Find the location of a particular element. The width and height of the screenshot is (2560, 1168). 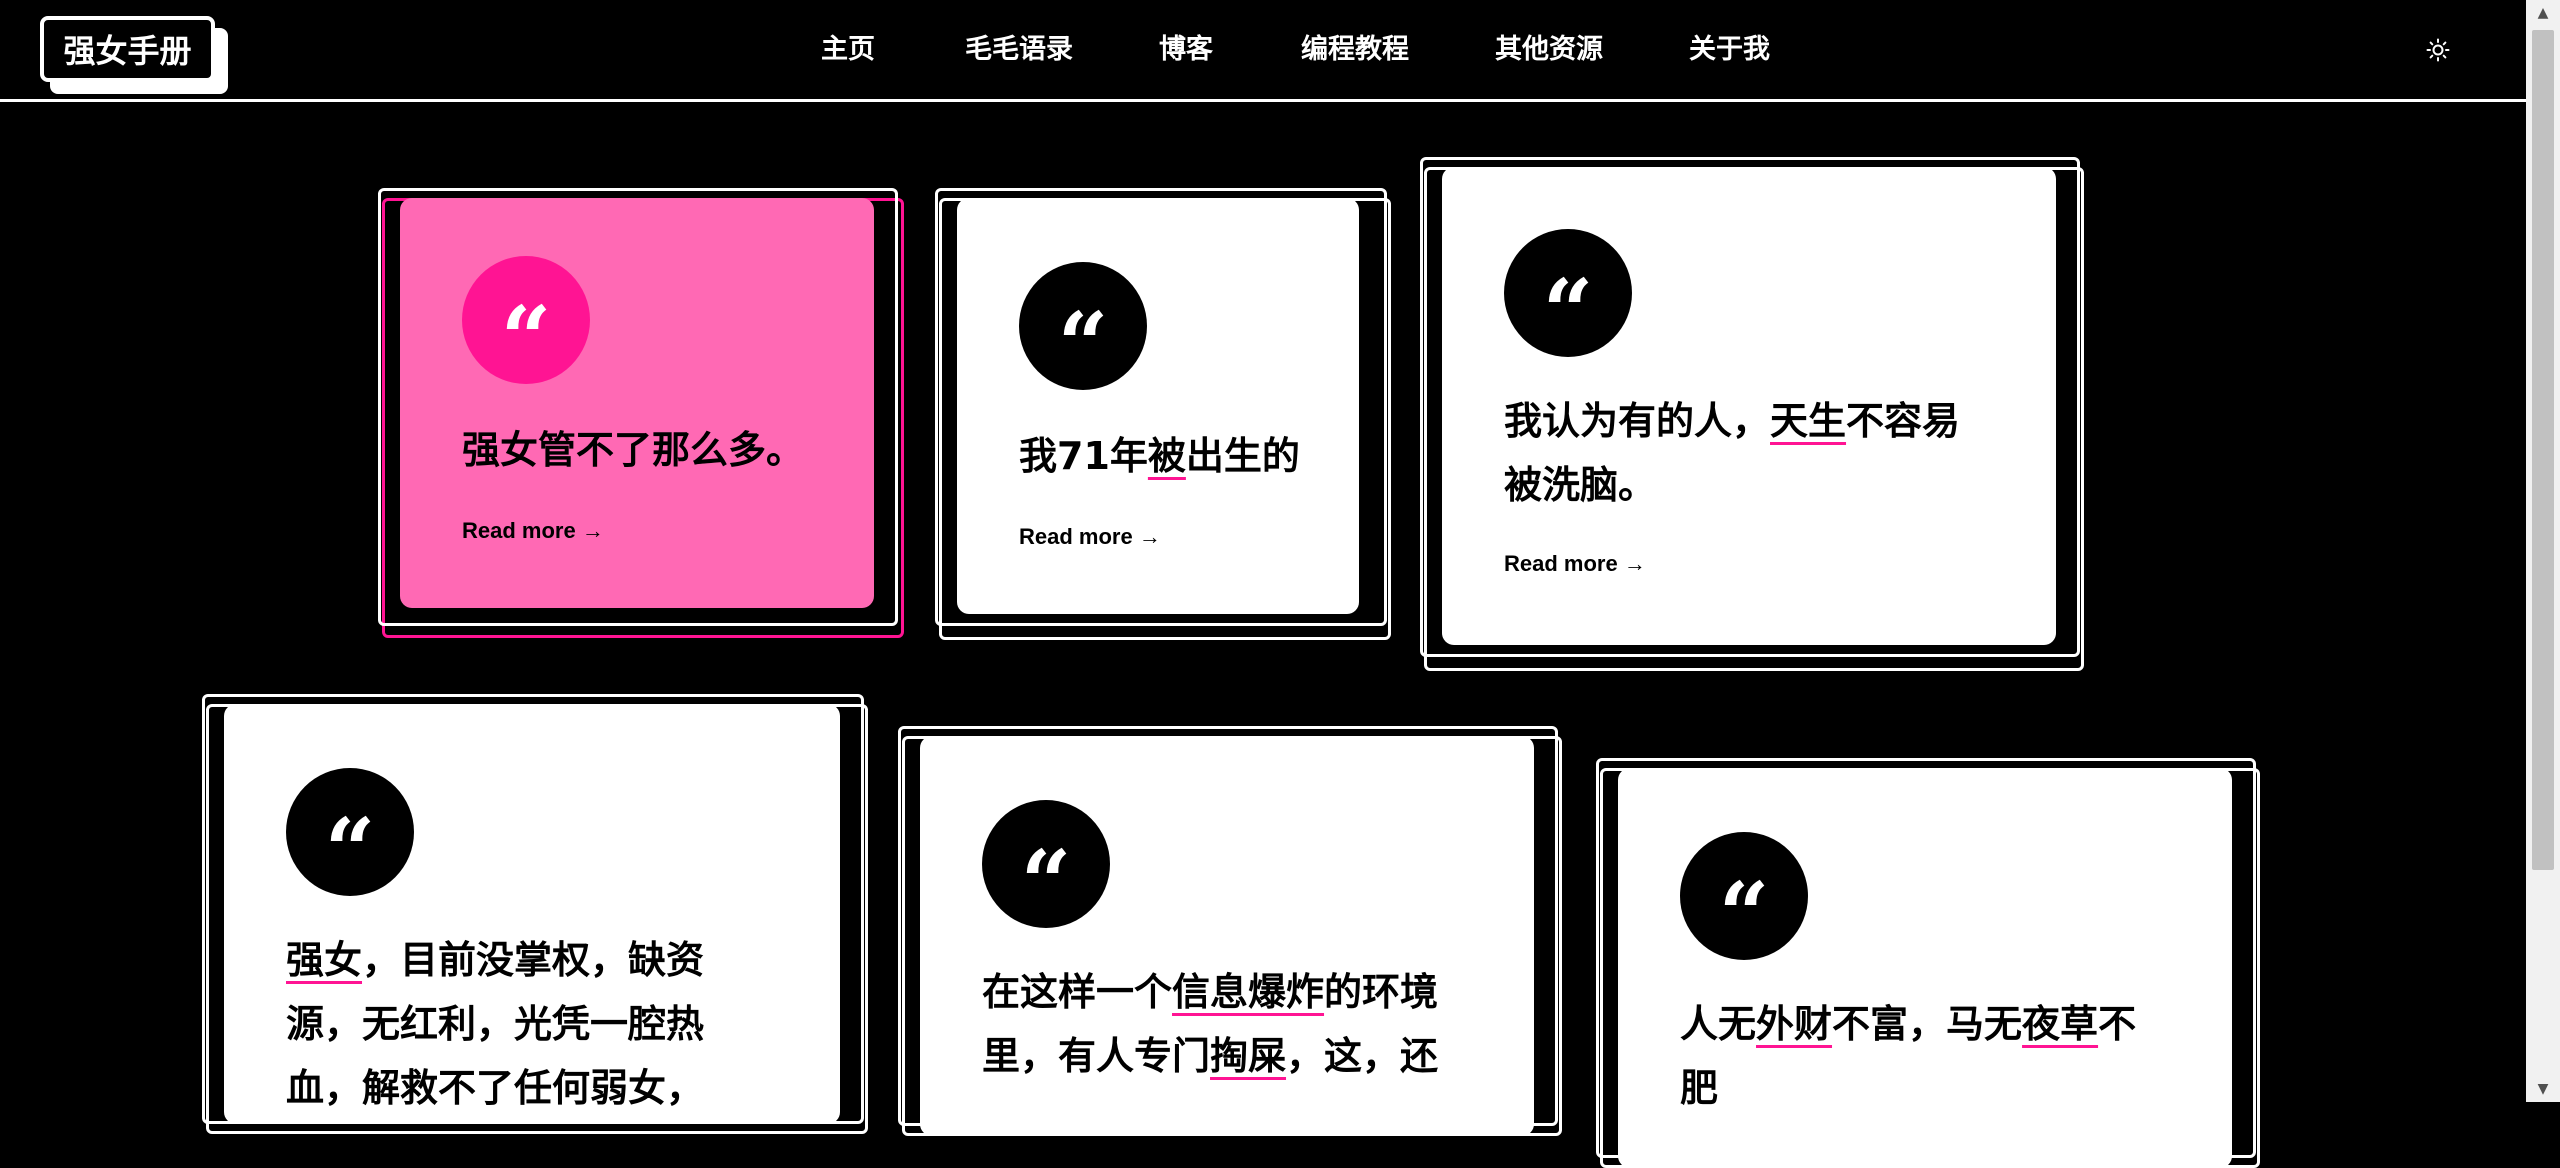

highlighted-phrase: 信息爆炸 is located at coordinates (1248, 992).